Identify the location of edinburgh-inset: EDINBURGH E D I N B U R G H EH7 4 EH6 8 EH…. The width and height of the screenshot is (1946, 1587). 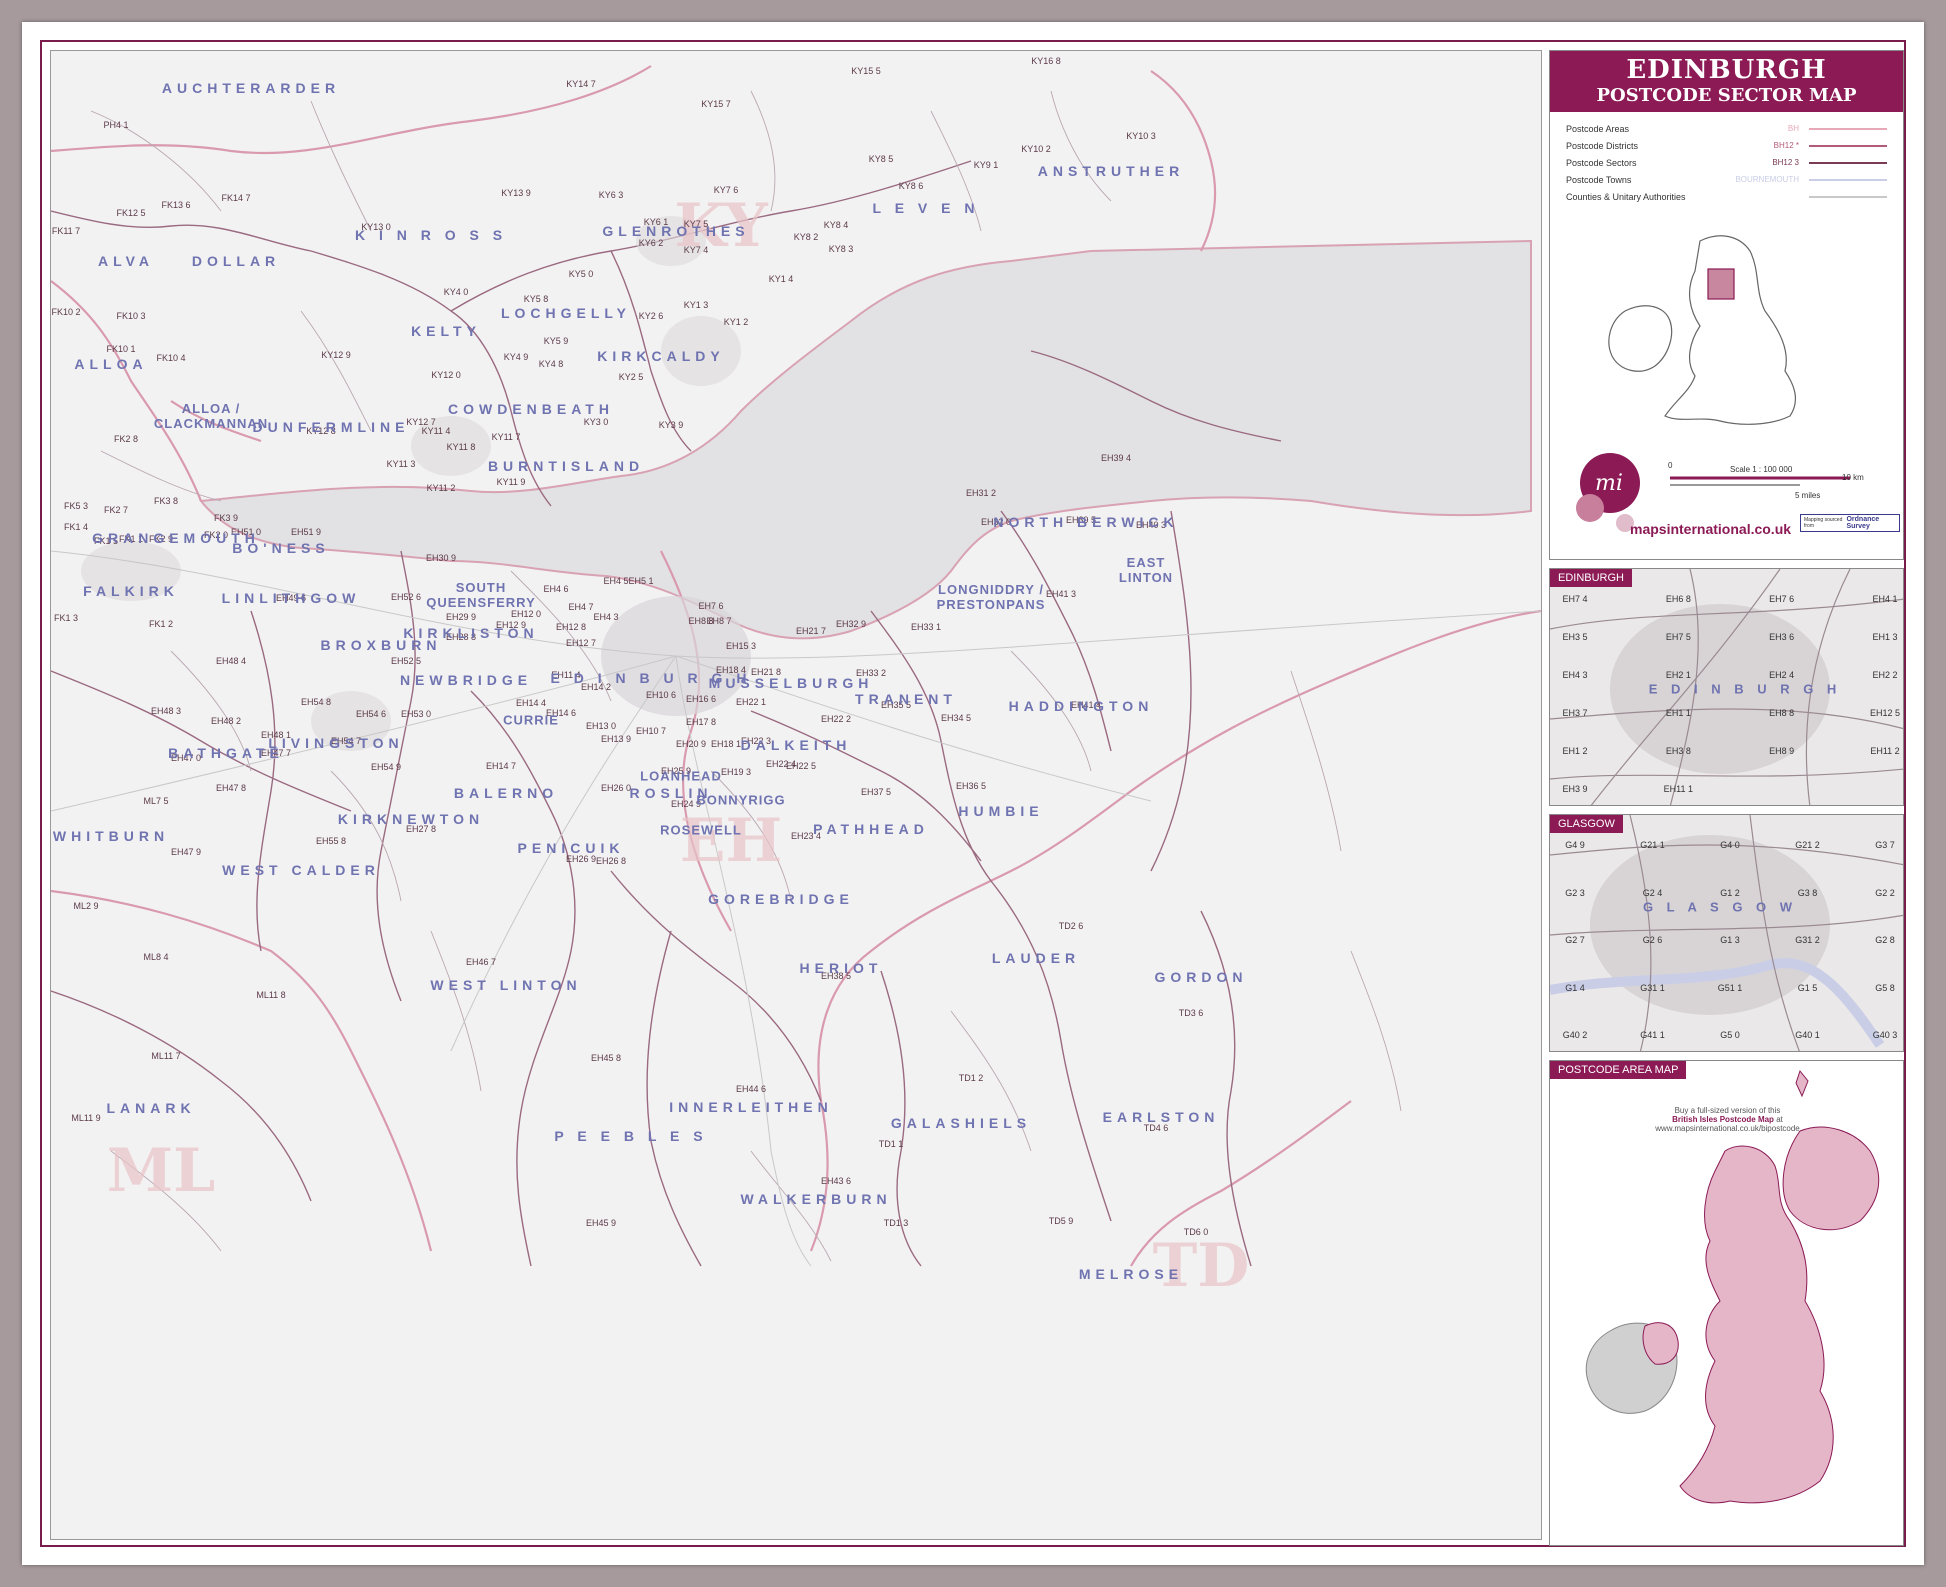
(1726, 687).